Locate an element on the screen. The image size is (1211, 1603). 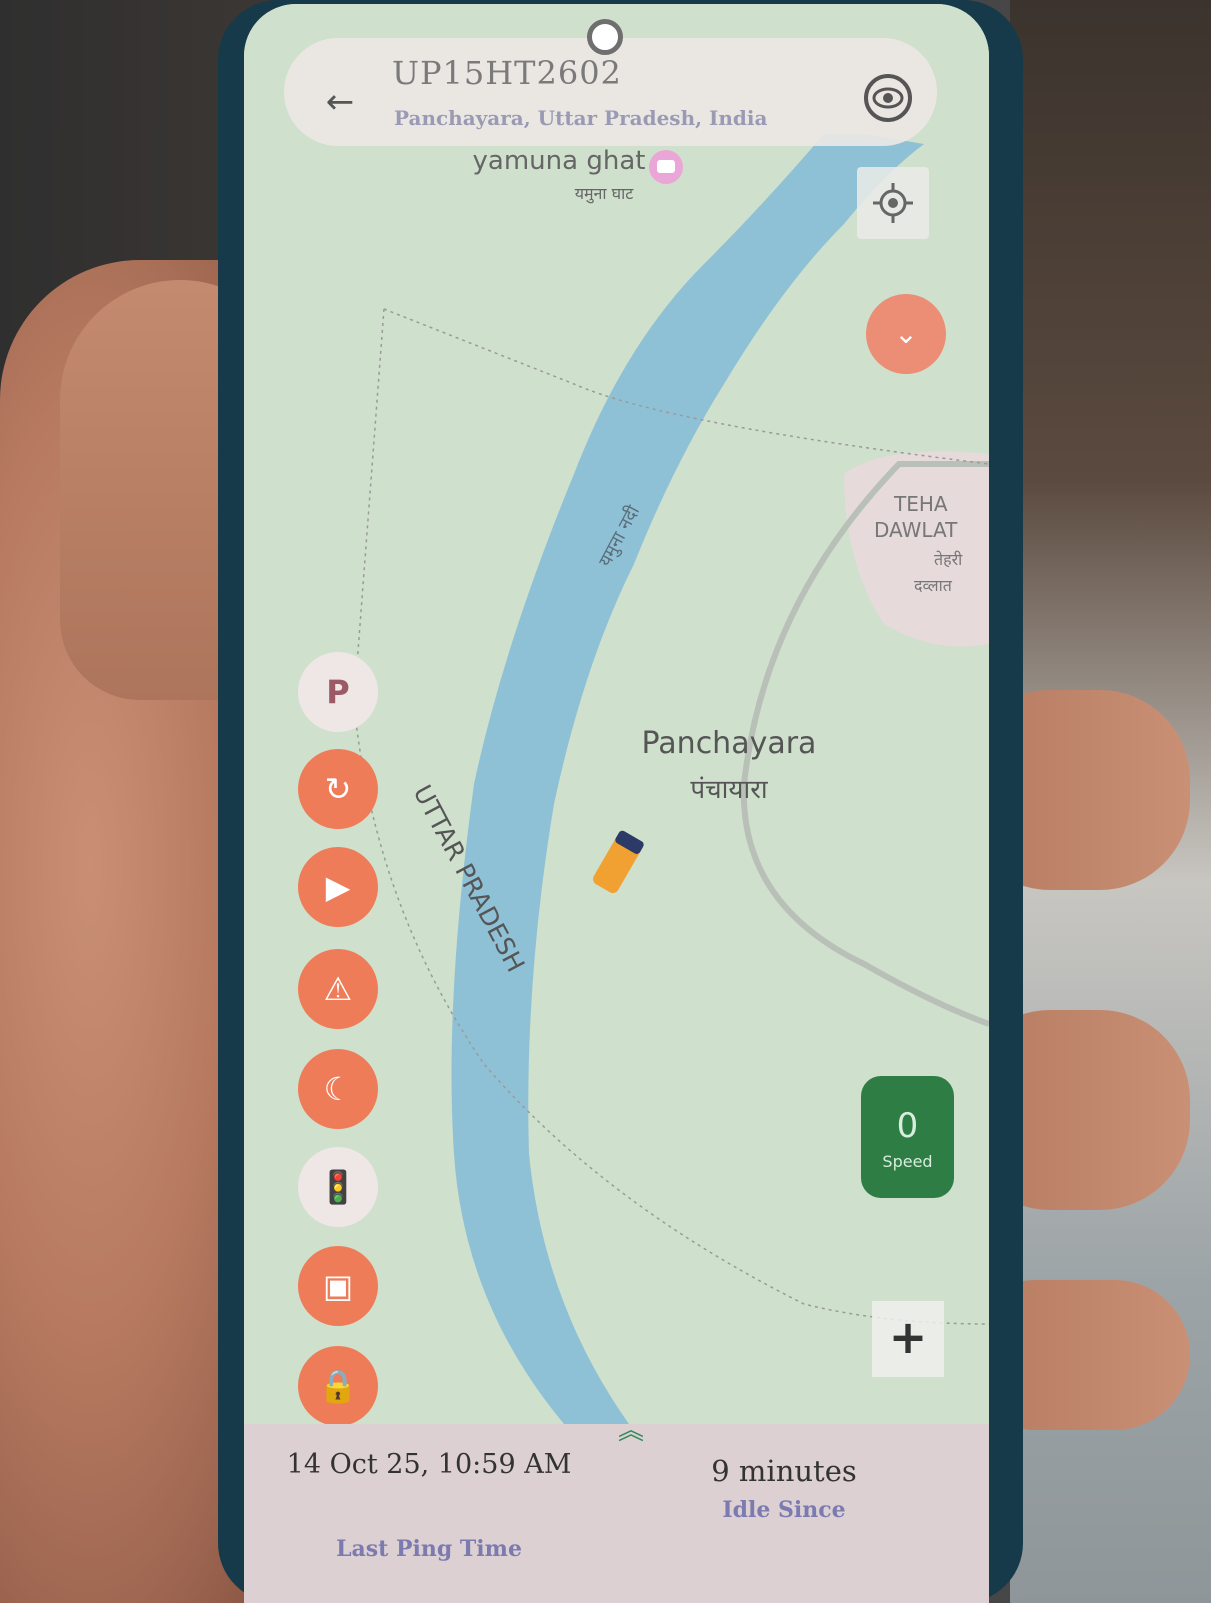
gallery-button: ▣ is located at coordinates (338, 1286).